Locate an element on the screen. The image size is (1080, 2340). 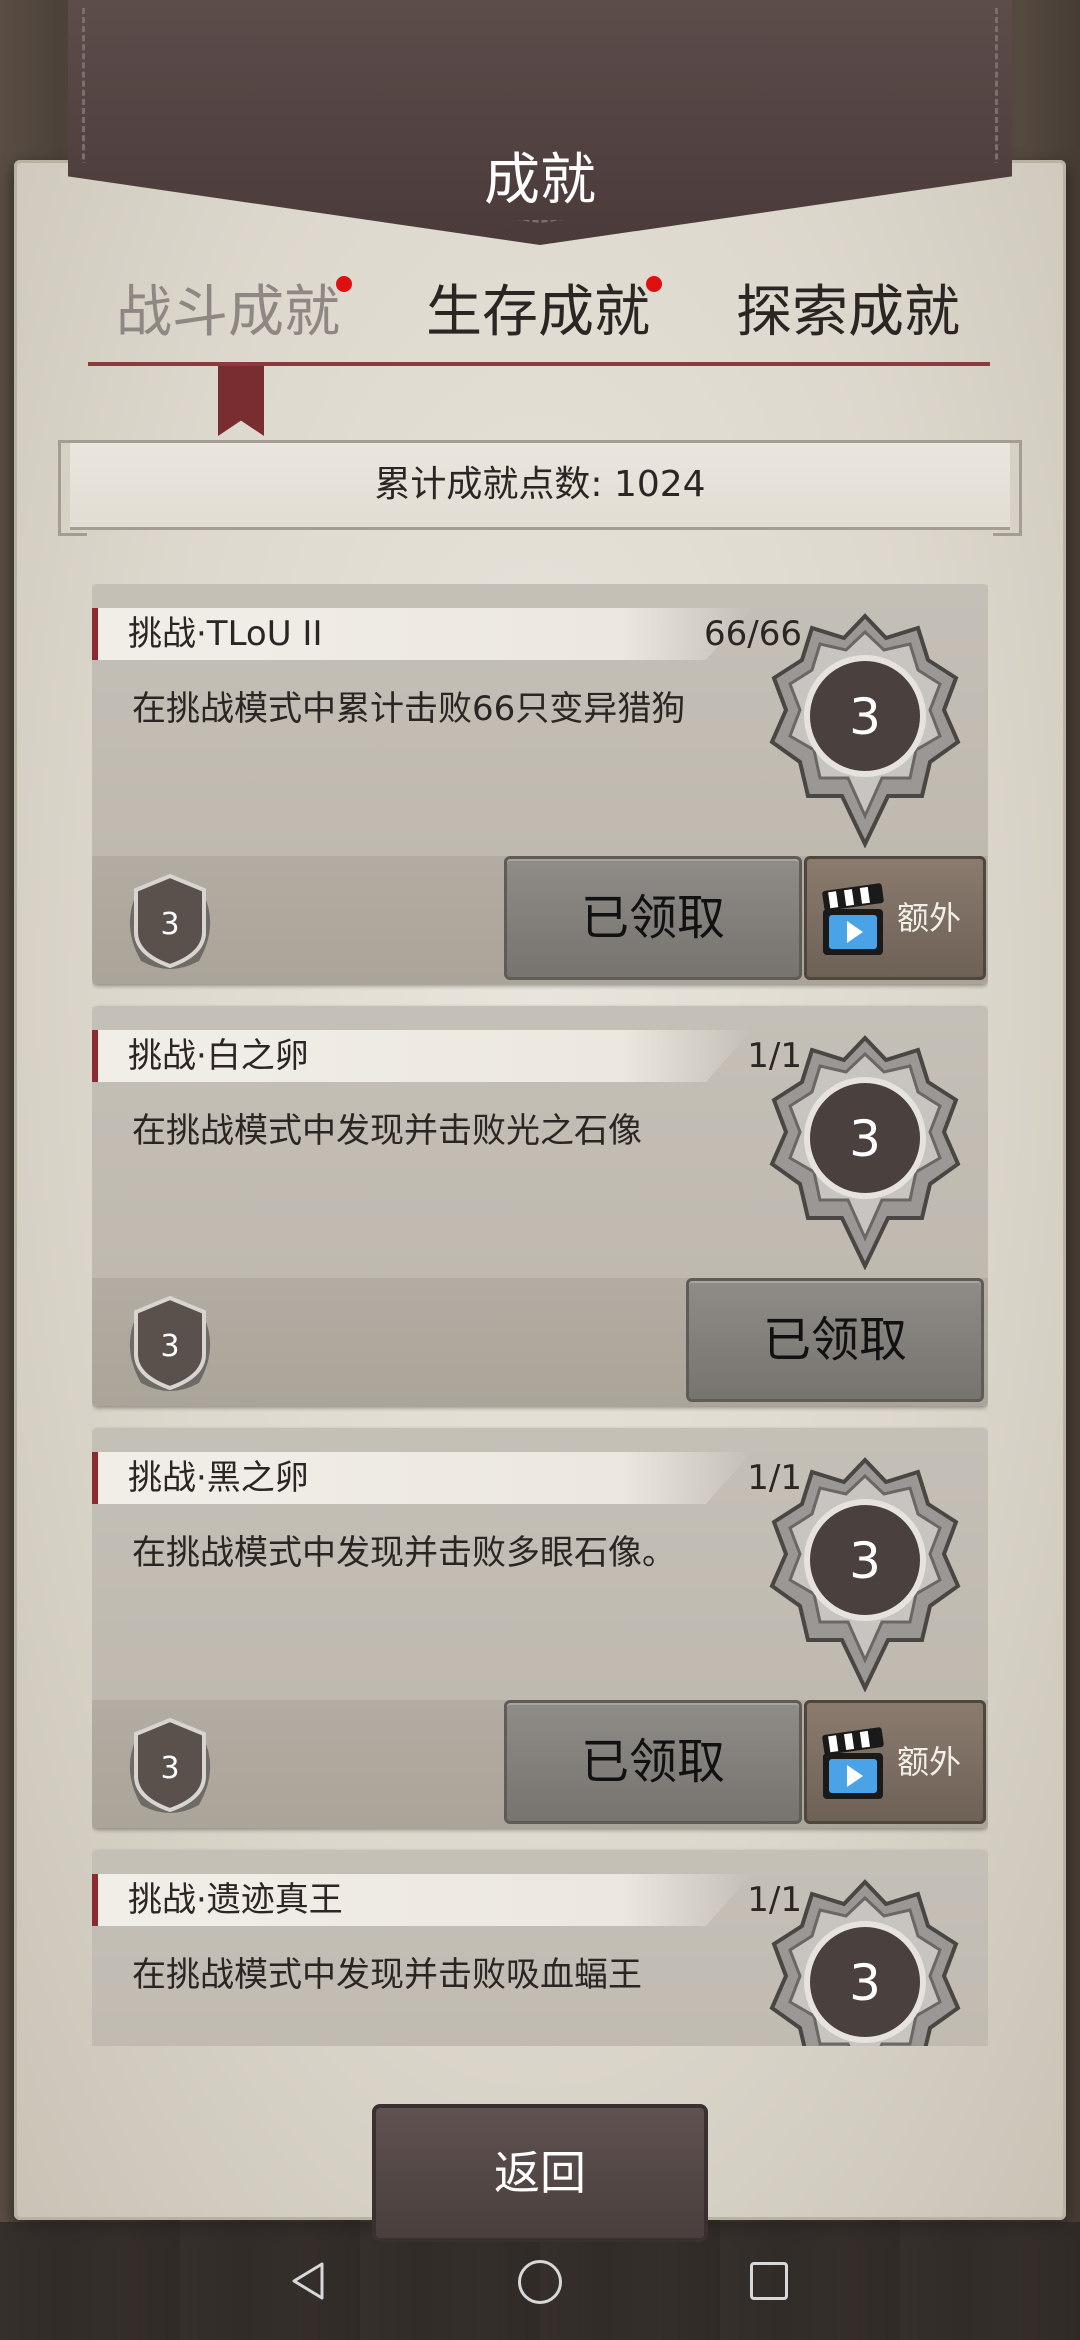
achievement-card: 挑战·白之卵 1/1 在挑战模式中发现并击败光之石像 3 3 已领取 is located at coordinates (540, 1206).